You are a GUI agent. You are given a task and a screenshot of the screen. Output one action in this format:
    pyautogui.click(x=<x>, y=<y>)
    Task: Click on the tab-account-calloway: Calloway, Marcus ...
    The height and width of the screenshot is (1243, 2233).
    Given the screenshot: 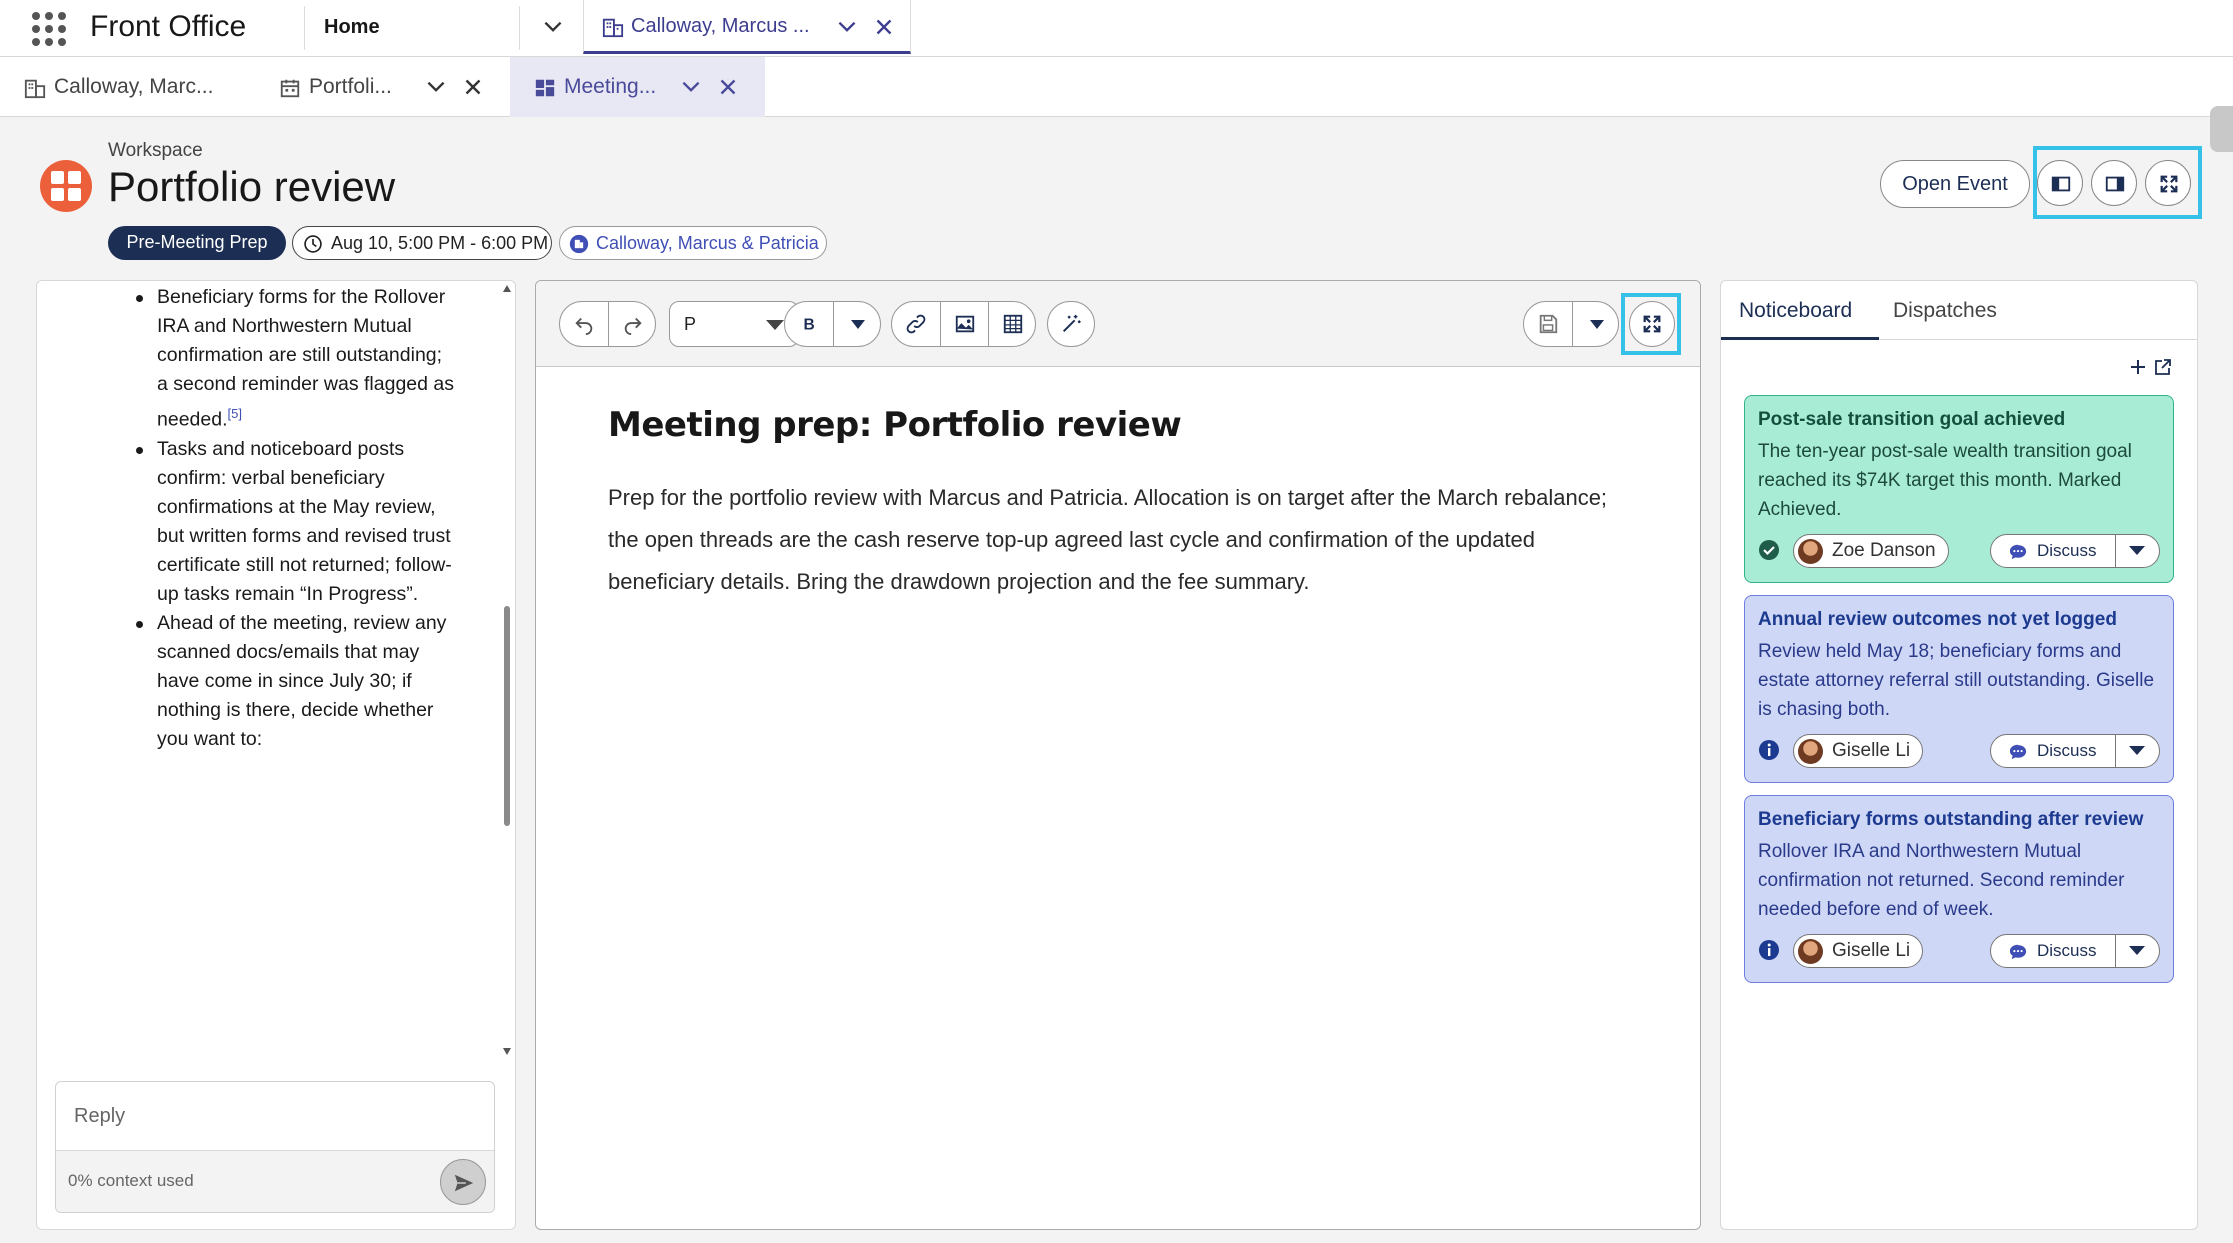 What is the action you would take?
    pyautogui.click(x=747, y=27)
    